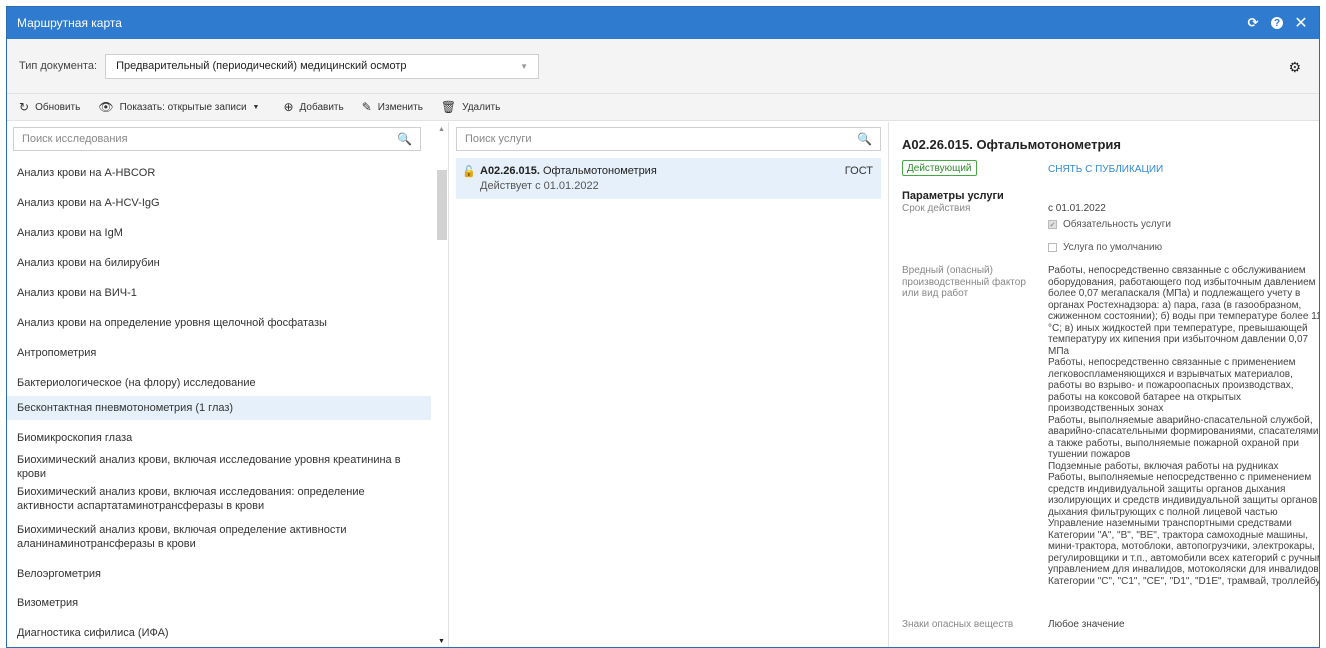 This screenshot has height=648, width=1326. I want to click on unpublish-link: СНЯТЬ С ПУБЛИКАЦИИ, so click(1105, 169).